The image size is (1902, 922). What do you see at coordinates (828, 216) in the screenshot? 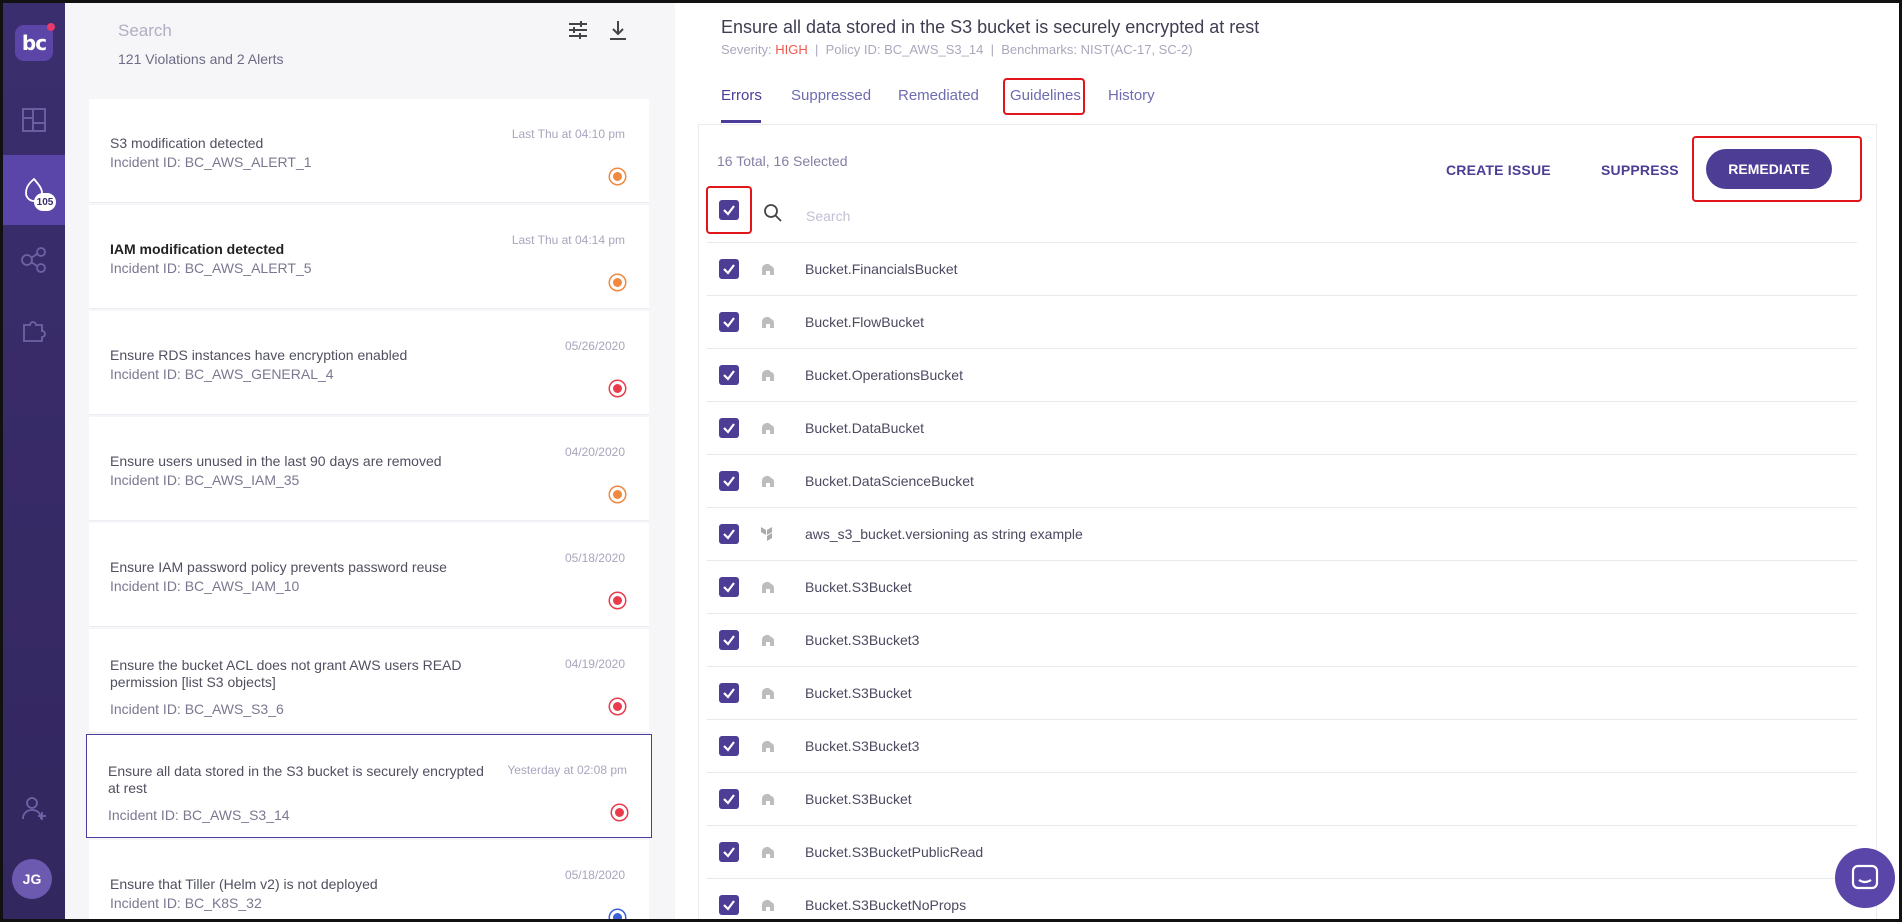
I see `table-search-input: Search` at bounding box center [828, 216].